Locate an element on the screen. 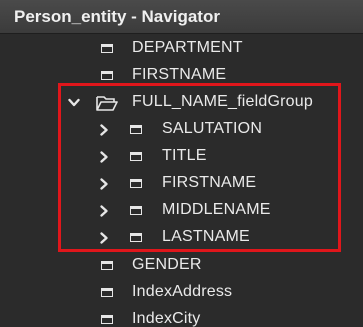 The height and width of the screenshot is (327, 363). tree-item-label: LASTNAME is located at coordinates (206, 236).